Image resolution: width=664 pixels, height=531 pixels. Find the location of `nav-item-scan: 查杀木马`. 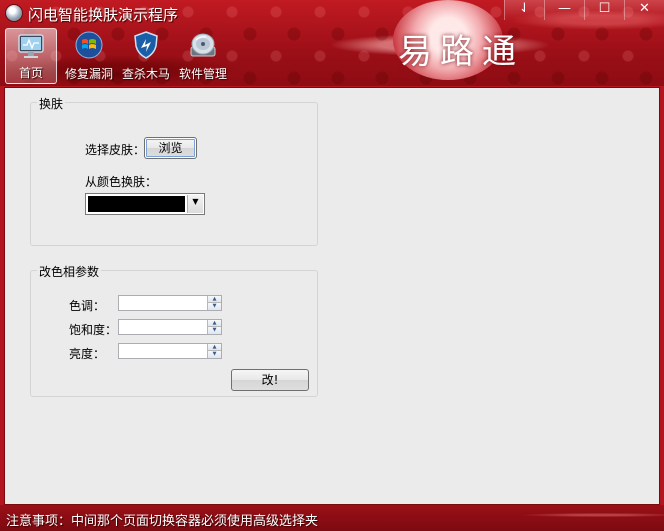

nav-item-scan: 查杀木马 is located at coordinates (146, 56).